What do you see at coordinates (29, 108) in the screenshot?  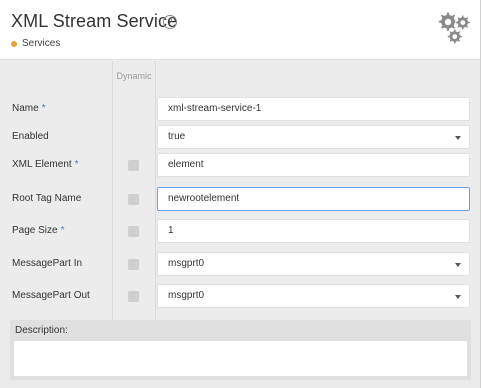 I see `name-label: Name *` at bounding box center [29, 108].